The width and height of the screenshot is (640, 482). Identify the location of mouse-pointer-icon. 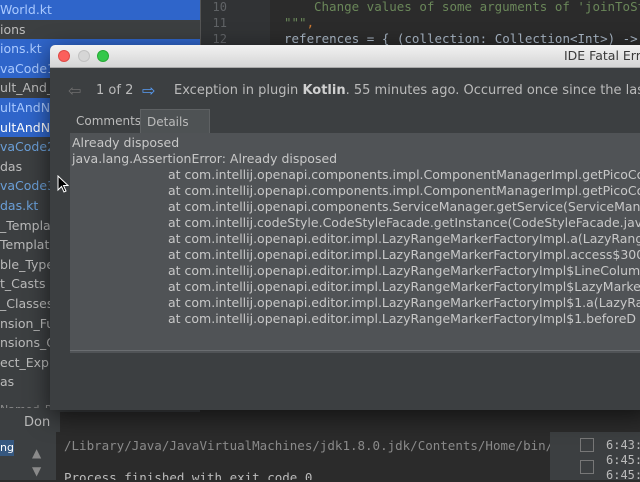
(63, 185).